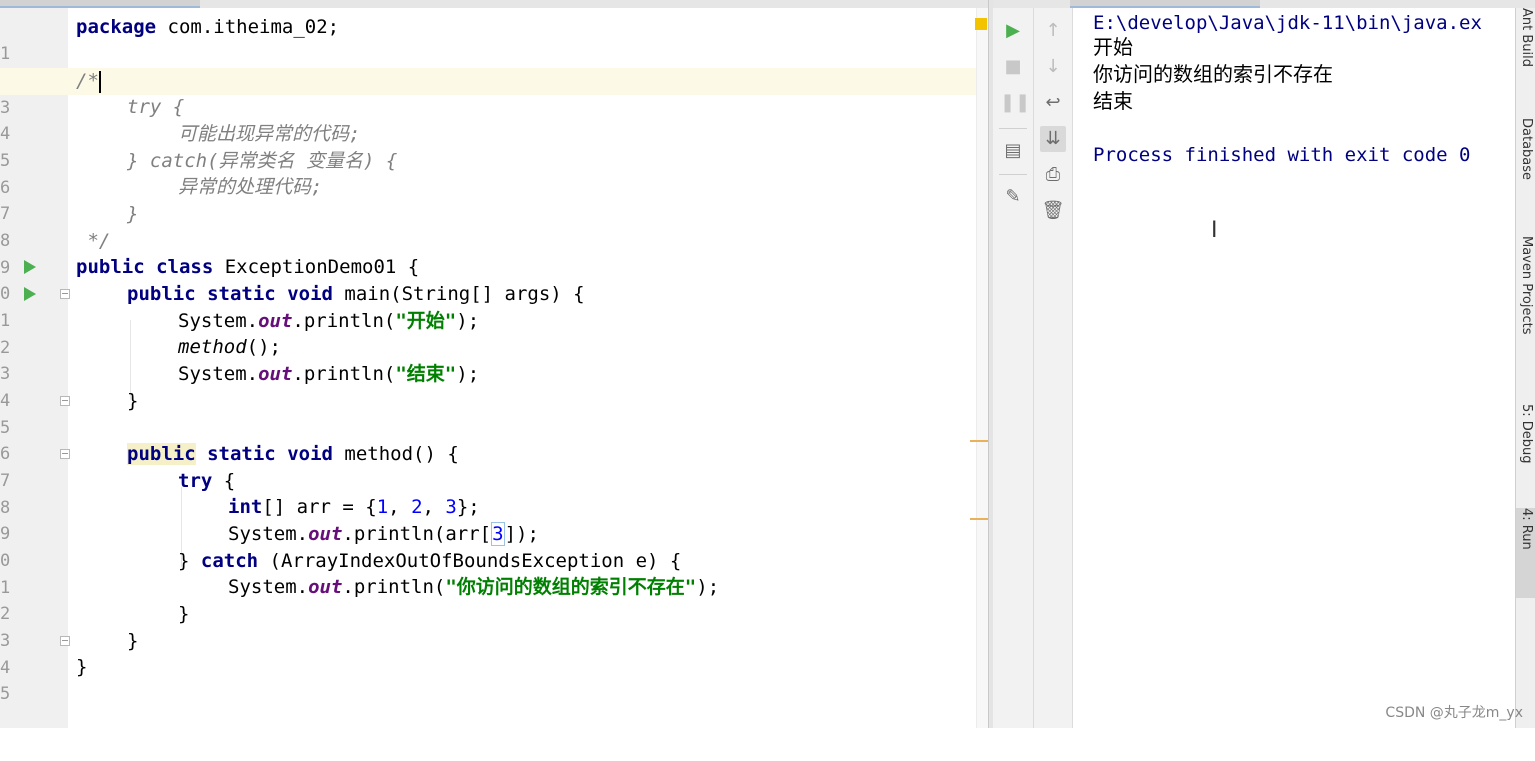 The height and width of the screenshot is (761, 1535). What do you see at coordinates (488, 359) in the screenshot?
I see `code-line: 3 method();` at bounding box center [488, 359].